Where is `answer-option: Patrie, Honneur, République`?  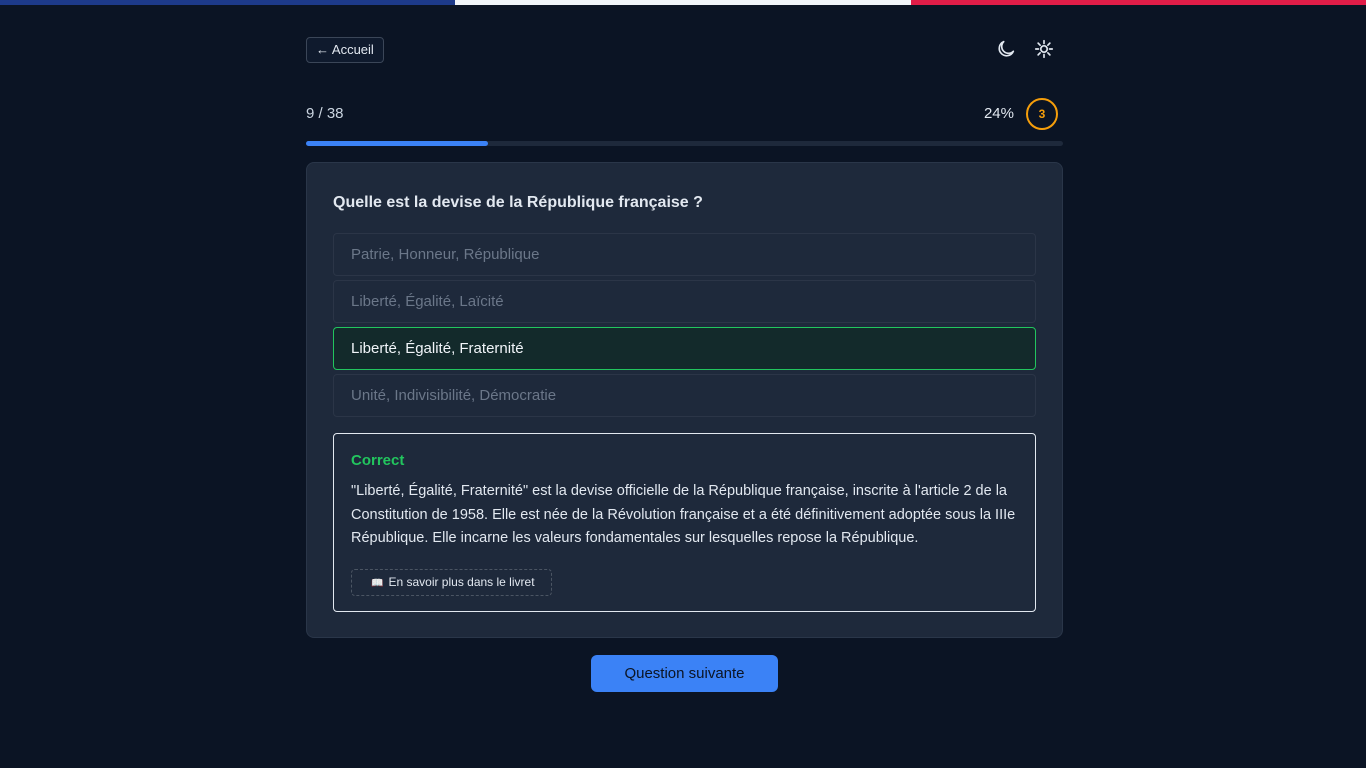 answer-option: Patrie, Honneur, République is located at coordinates (684, 254).